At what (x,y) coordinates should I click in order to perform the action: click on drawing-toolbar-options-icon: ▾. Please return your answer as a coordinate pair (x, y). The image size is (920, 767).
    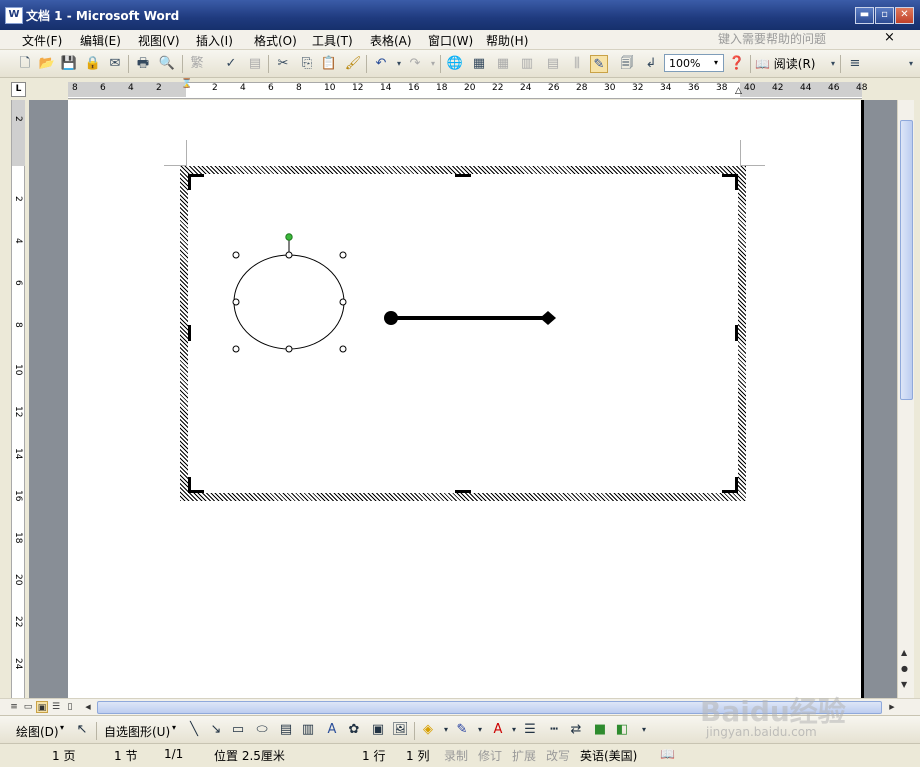
    Looking at the image, I should click on (644, 730).